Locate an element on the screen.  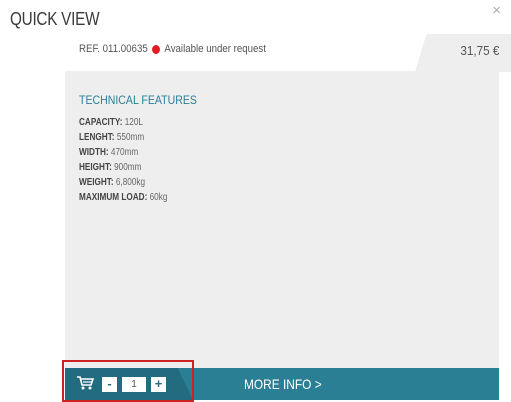
cart-highlight-box is located at coordinates (128, 381).